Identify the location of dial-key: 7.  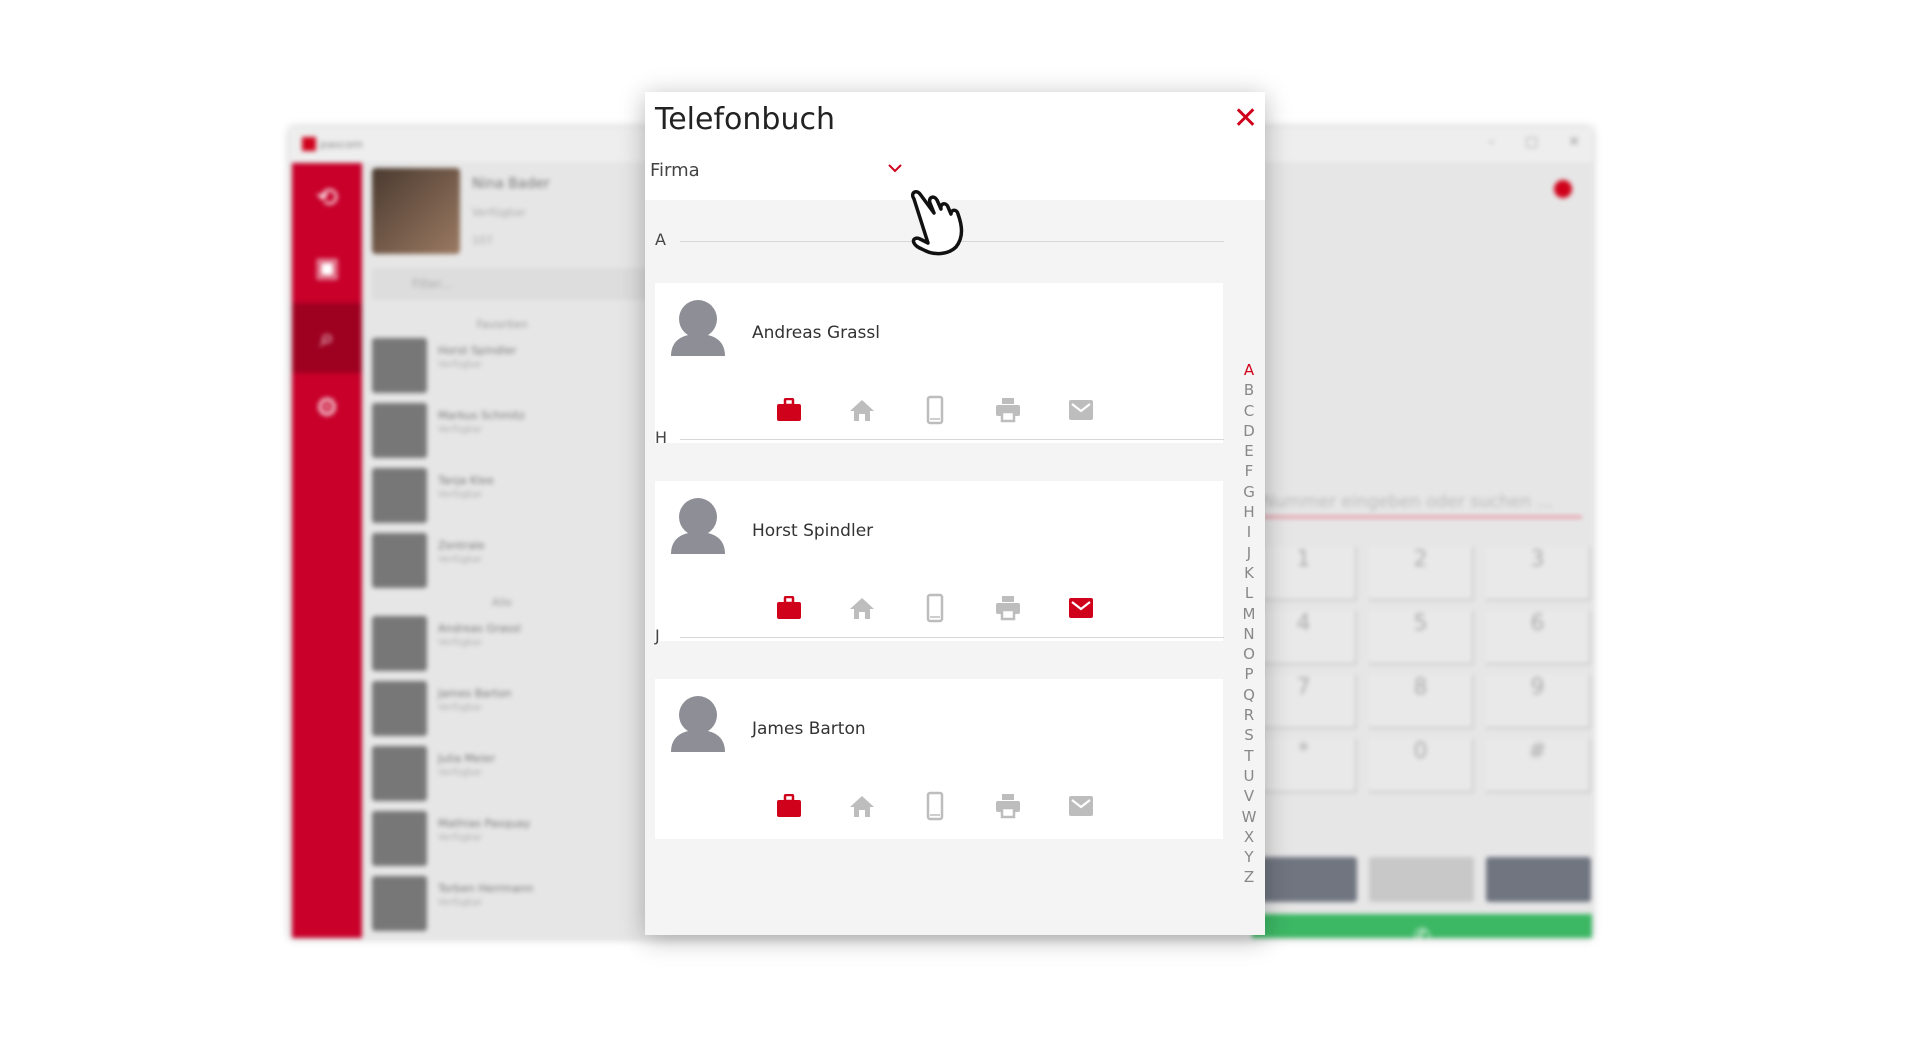
(1304, 702).